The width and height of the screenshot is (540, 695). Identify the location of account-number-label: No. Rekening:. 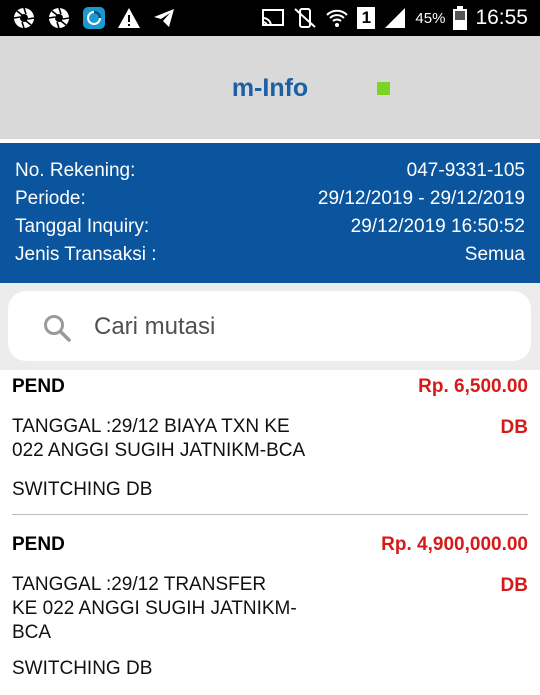
(75, 170).